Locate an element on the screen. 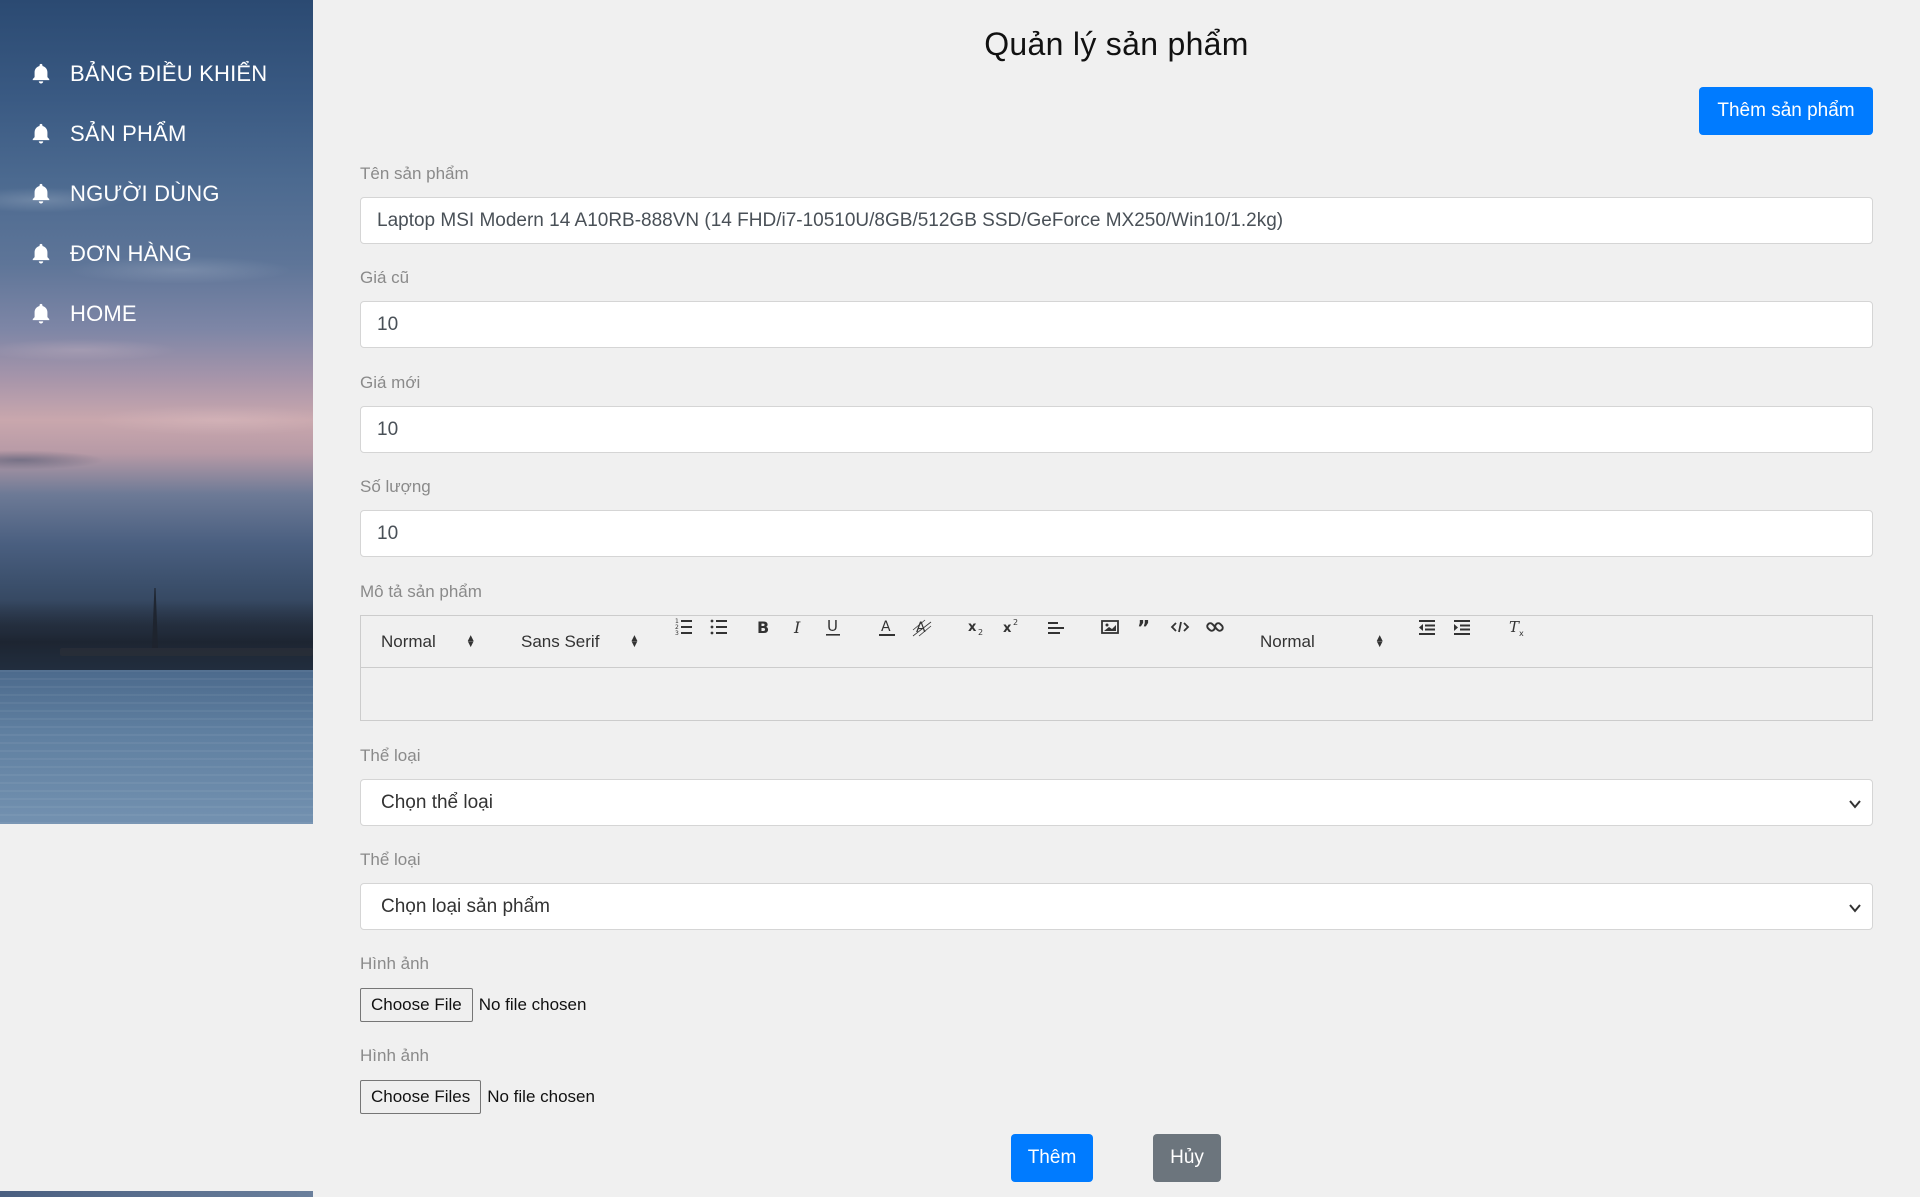 This screenshot has height=1197, width=1920. quantity-value: 10 is located at coordinates (388, 533).